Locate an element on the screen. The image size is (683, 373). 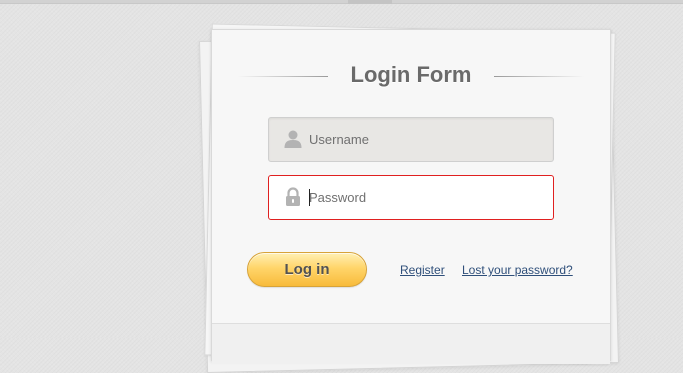
top-border-line is located at coordinates (341, 2).